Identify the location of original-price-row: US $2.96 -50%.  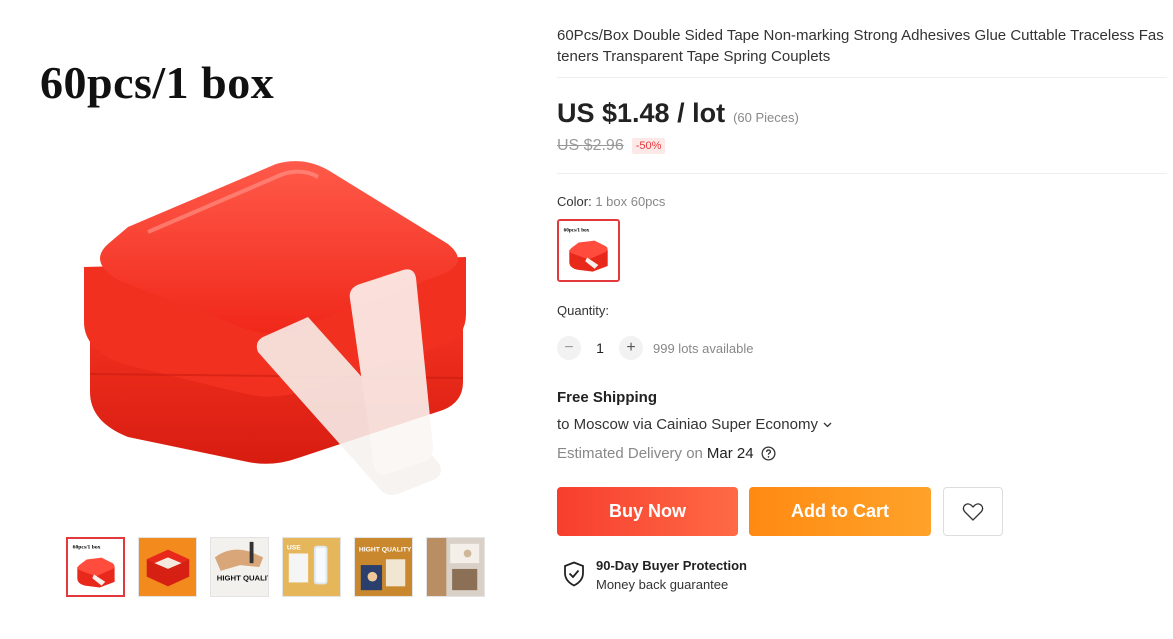
(611, 146).